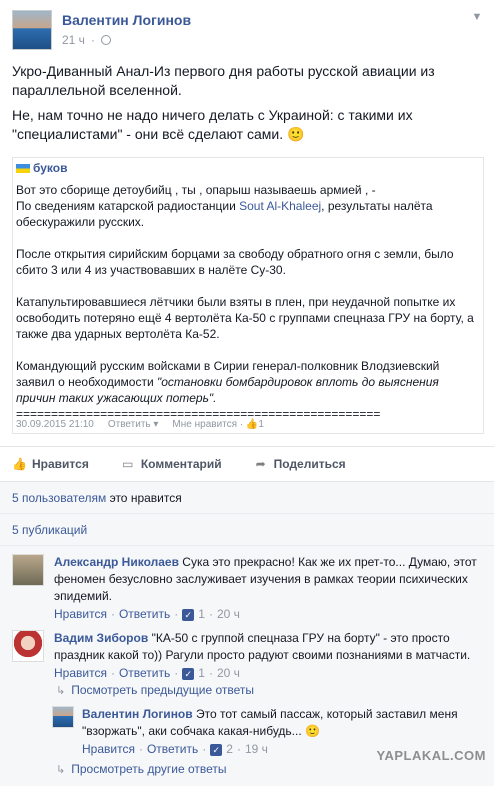  What do you see at coordinates (148, 769) in the screenshot?
I see `view-other-replies-label: Просмотреть другие ответы` at bounding box center [148, 769].